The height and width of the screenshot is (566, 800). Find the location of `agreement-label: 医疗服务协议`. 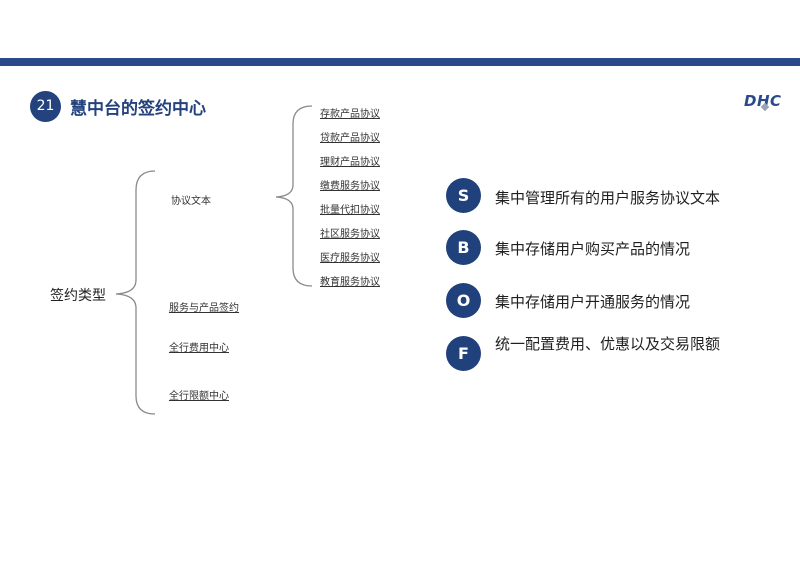

agreement-label: 医疗服务协议 is located at coordinates (350, 256).